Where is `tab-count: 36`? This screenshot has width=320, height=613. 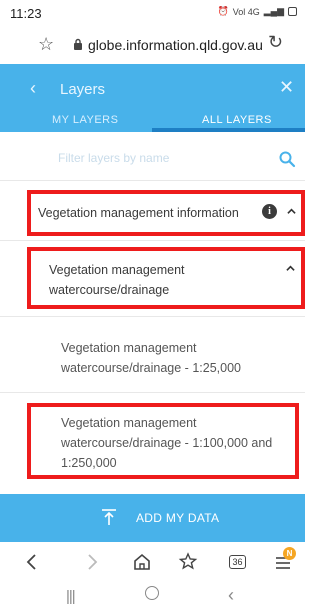
tab-count: 36 is located at coordinates (237, 562).